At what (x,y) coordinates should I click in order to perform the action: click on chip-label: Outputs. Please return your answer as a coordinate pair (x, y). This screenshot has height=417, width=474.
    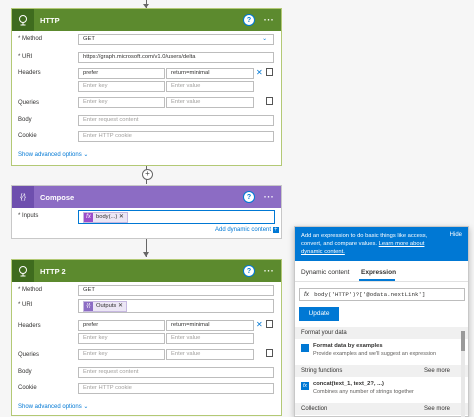
    Looking at the image, I should click on (106, 306).